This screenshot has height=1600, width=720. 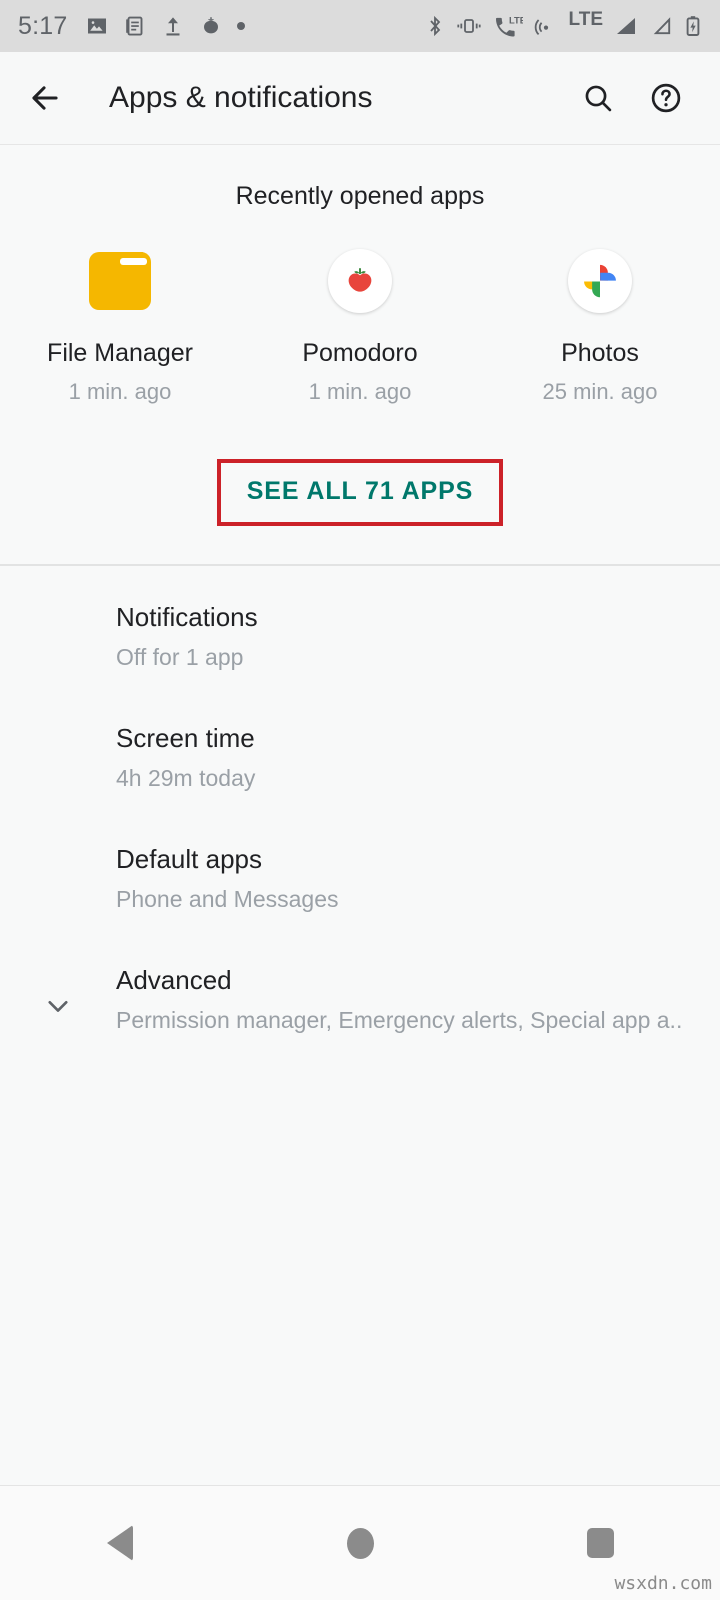 What do you see at coordinates (600, 353) in the screenshot?
I see `recent-app-label: Photos` at bounding box center [600, 353].